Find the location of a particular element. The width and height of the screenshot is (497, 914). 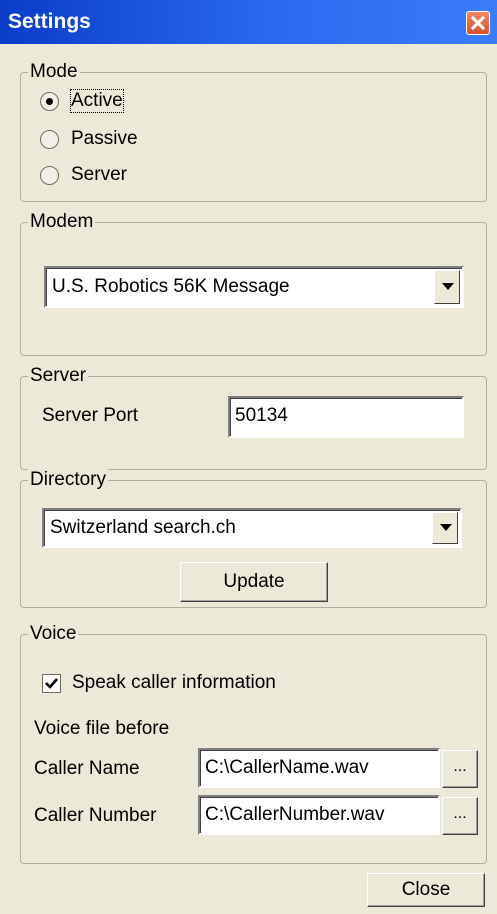

caller-number-label: Caller Number is located at coordinates (95, 815).